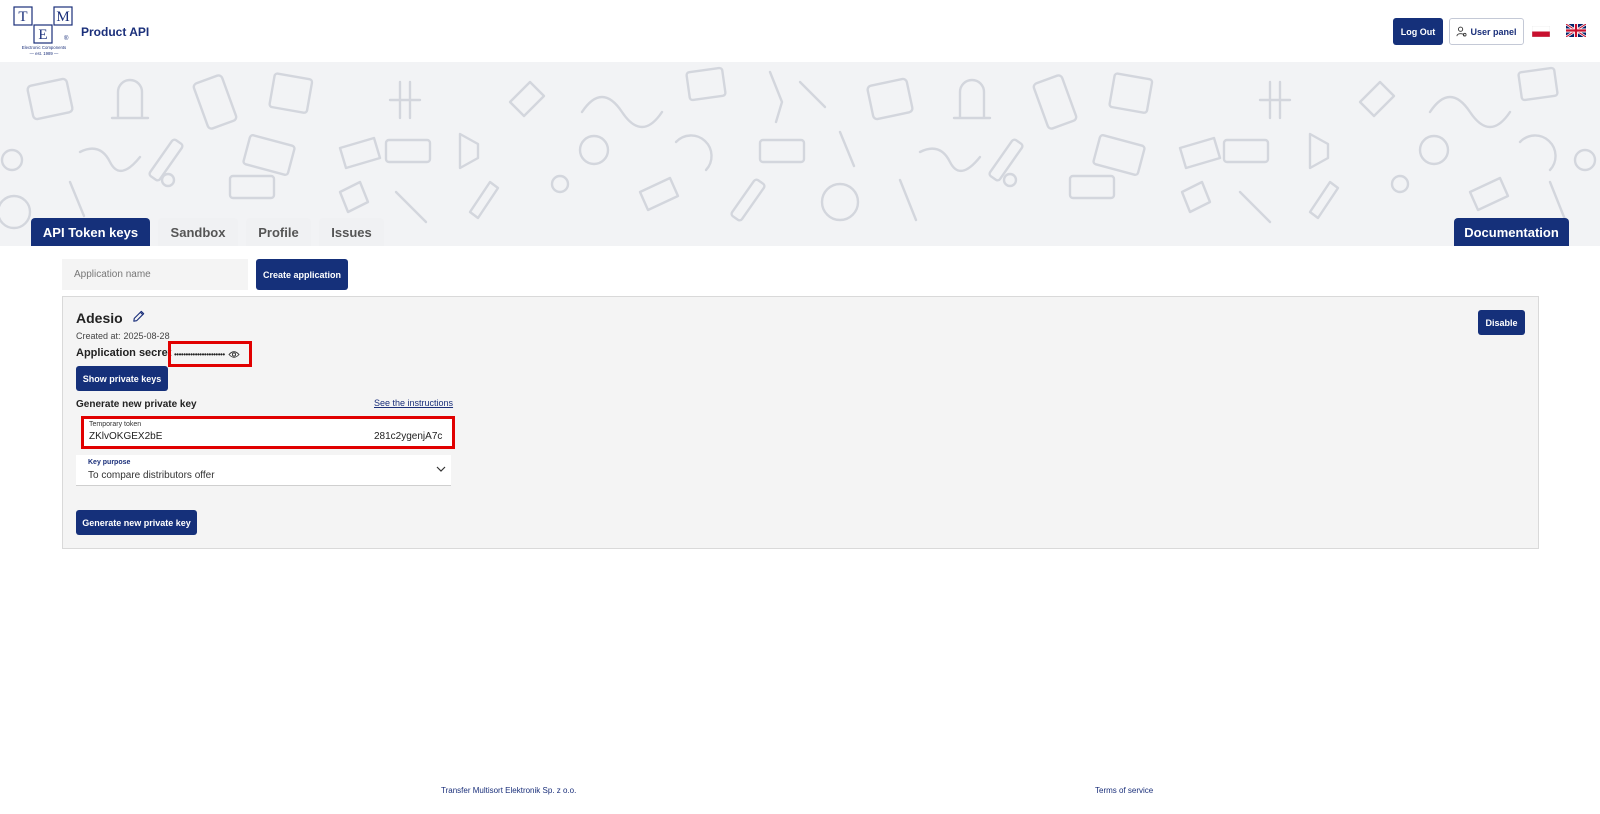 This screenshot has height=814, width=1600. I want to click on disable-button: Disable, so click(1501, 322).